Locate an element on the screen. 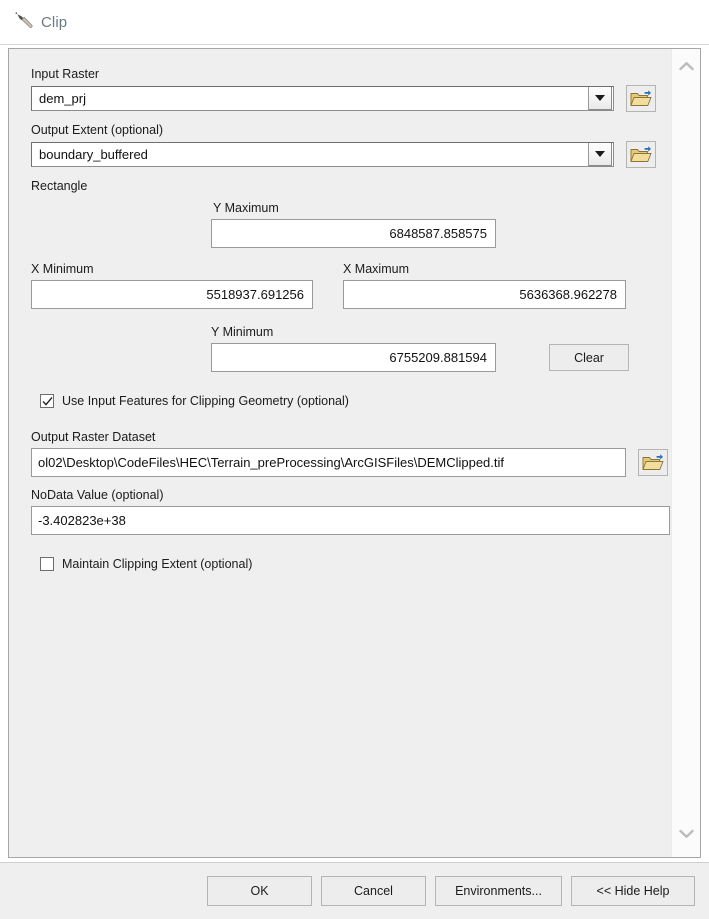 Image resolution: width=709 pixels, height=919 pixels. x-maximum-label: X Maximum is located at coordinates (376, 269).